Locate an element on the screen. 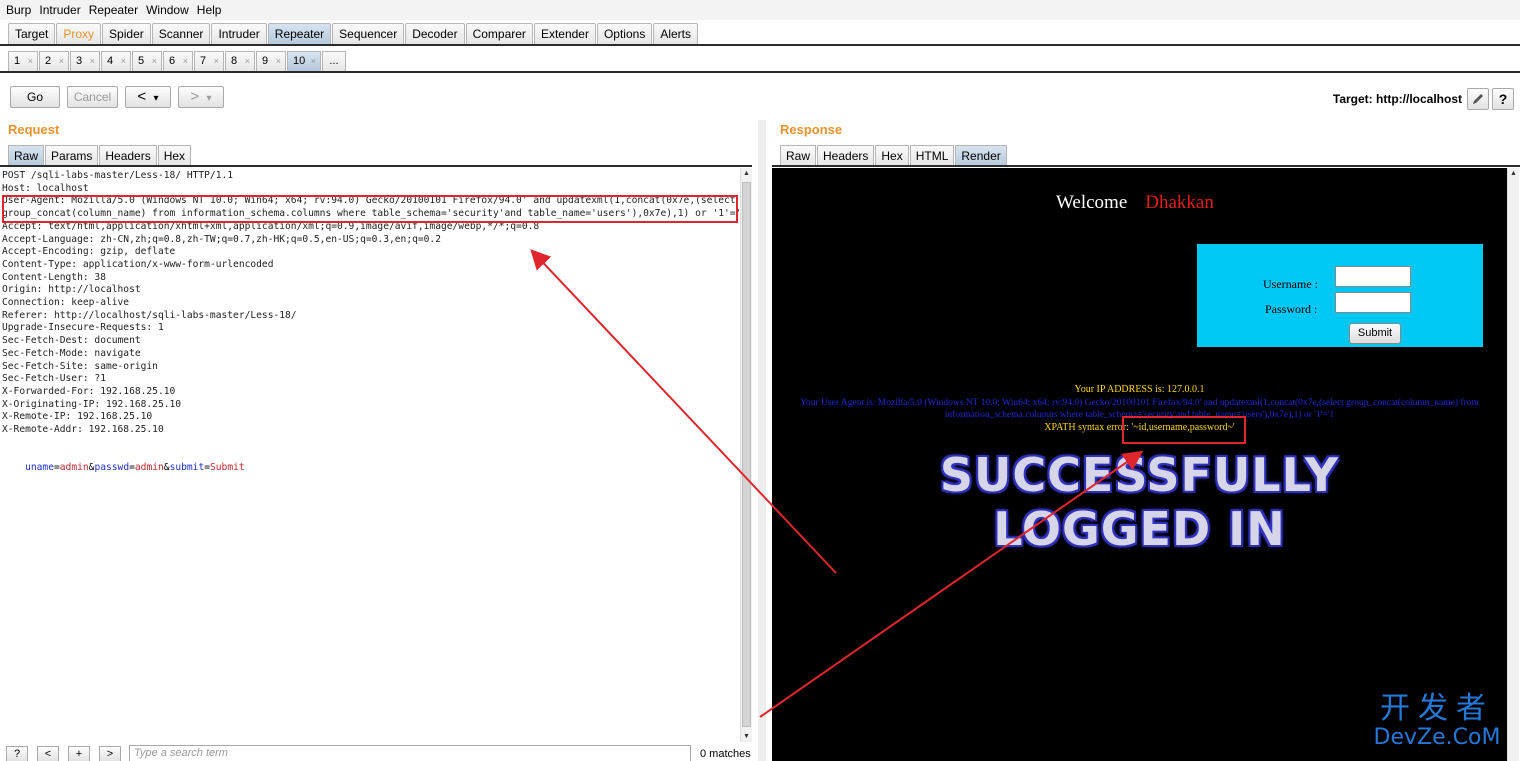 Image resolution: width=1520 pixels, height=761 pixels. login-form: Username : Password : Submit is located at coordinates (1340, 295).